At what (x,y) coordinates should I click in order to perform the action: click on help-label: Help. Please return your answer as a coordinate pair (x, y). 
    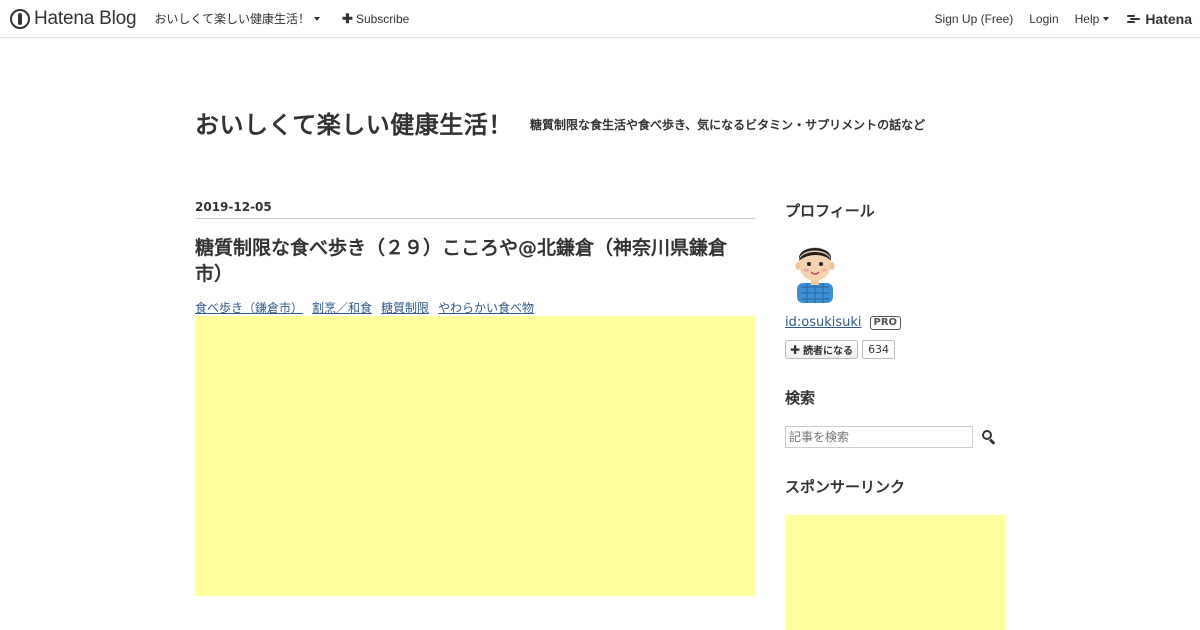
    Looking at the image, I should click on (1087, 18).